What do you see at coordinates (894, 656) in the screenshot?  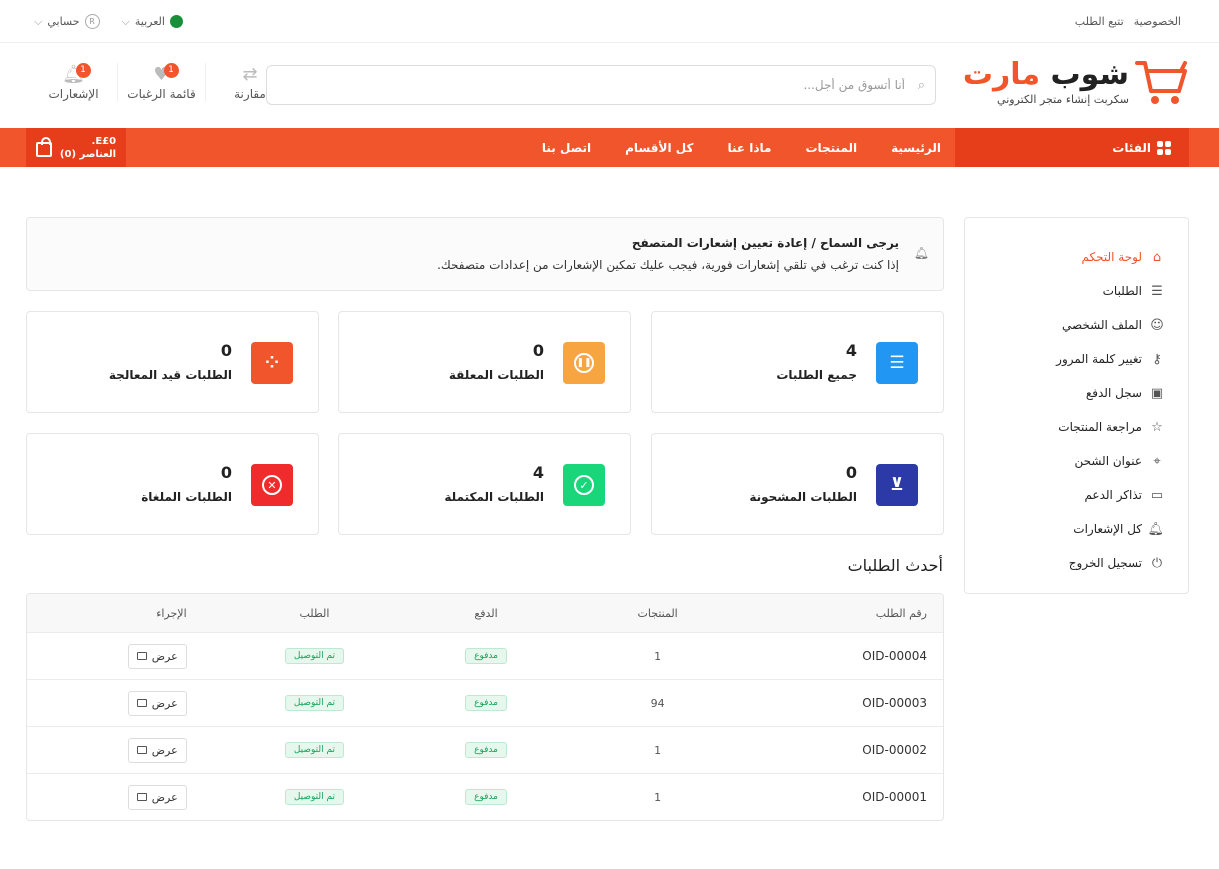 I see `order-id: OID-00004` at bounding box center [894, 656].